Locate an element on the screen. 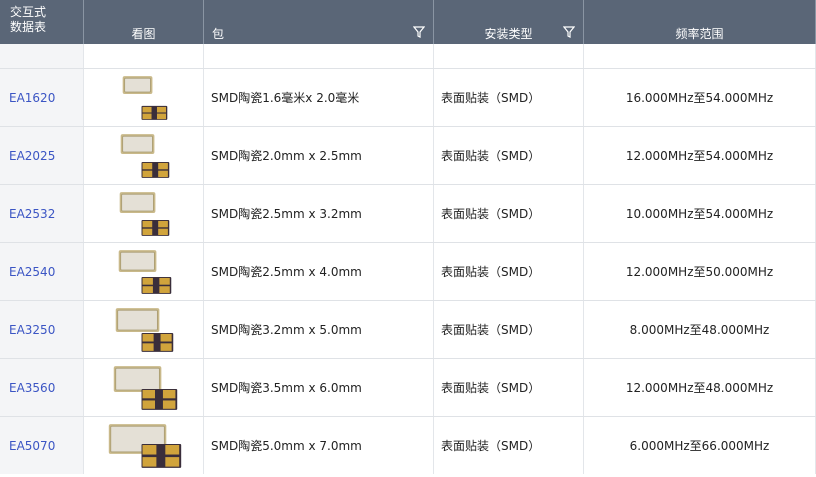  header-image: 看图 is located at coordinates (144, 22).